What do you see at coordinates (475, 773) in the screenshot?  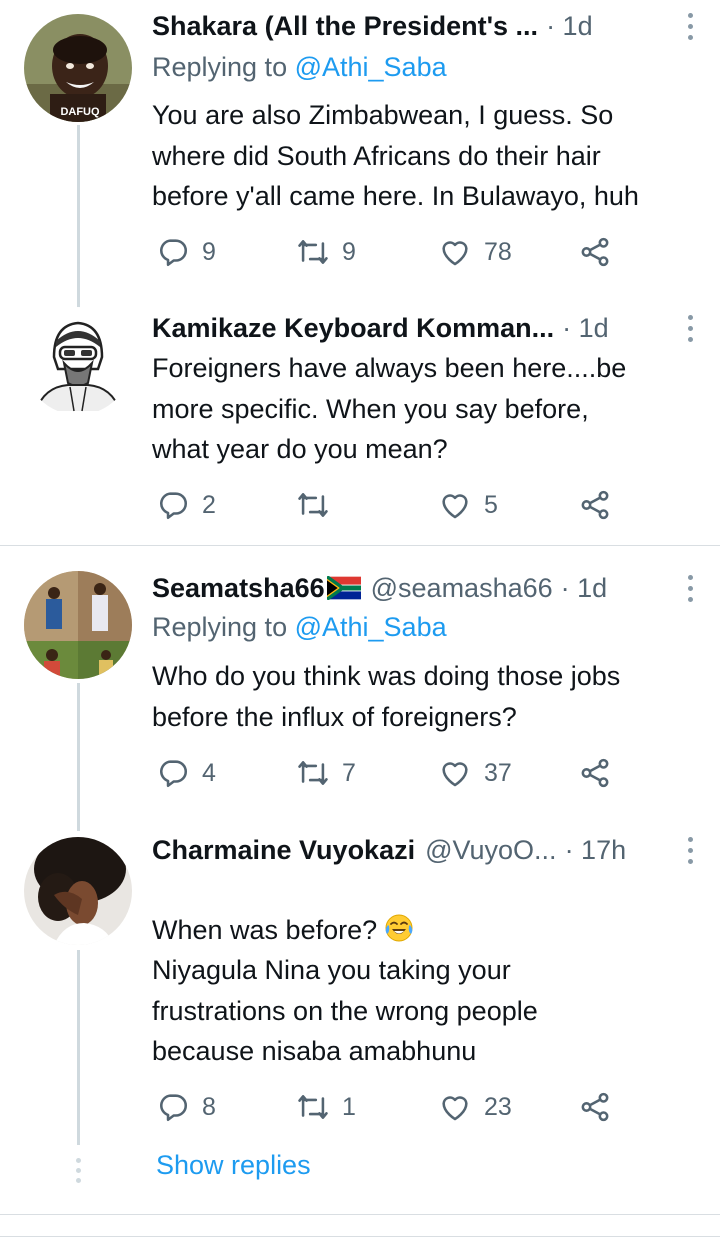 I see `like-button: 37` at bounding box center [475, 773].